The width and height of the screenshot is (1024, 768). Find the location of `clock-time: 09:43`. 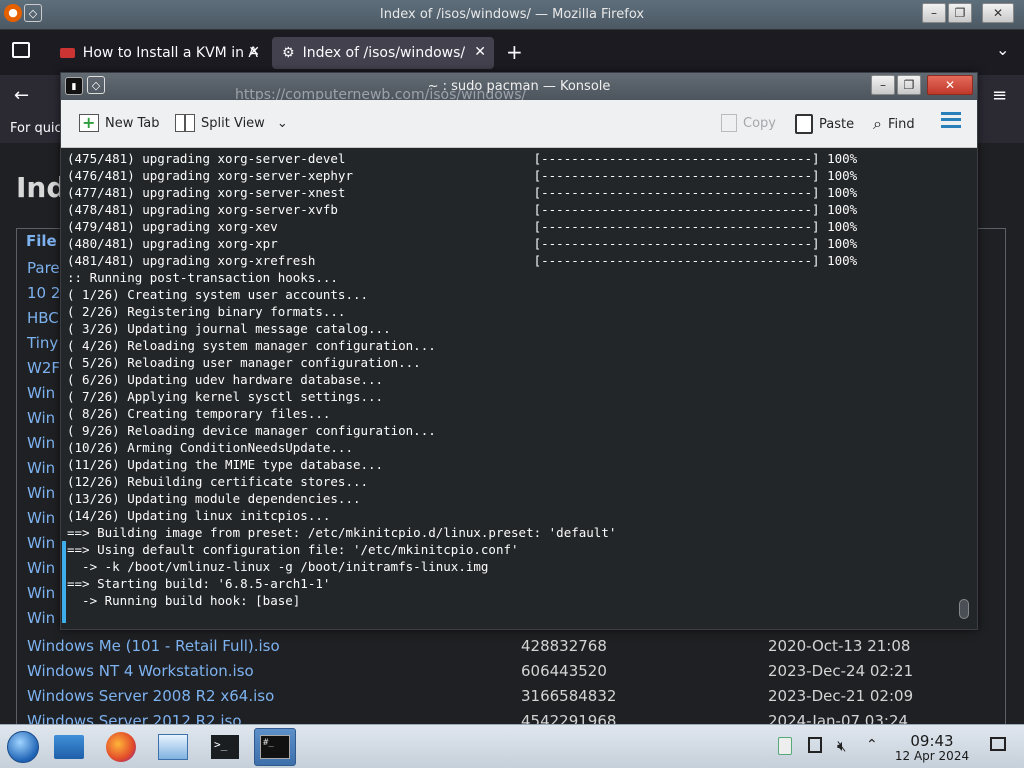

clock-time: 09:43 is located at coordinates (932, 741).